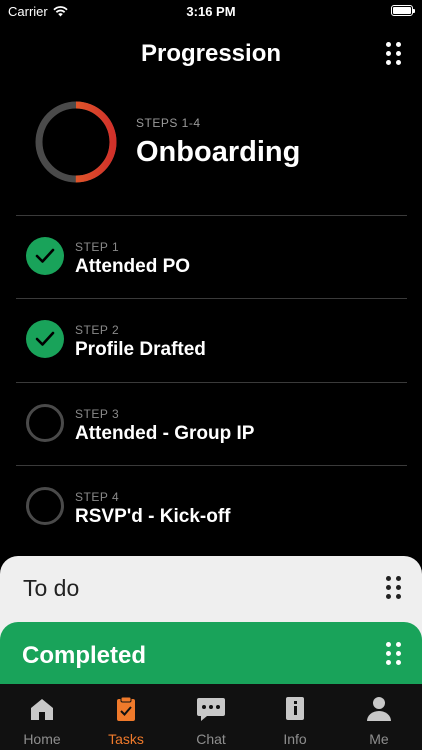 This screenshot has width=422, height=750. I want to click on tab-label: Me, so click(379, 739).